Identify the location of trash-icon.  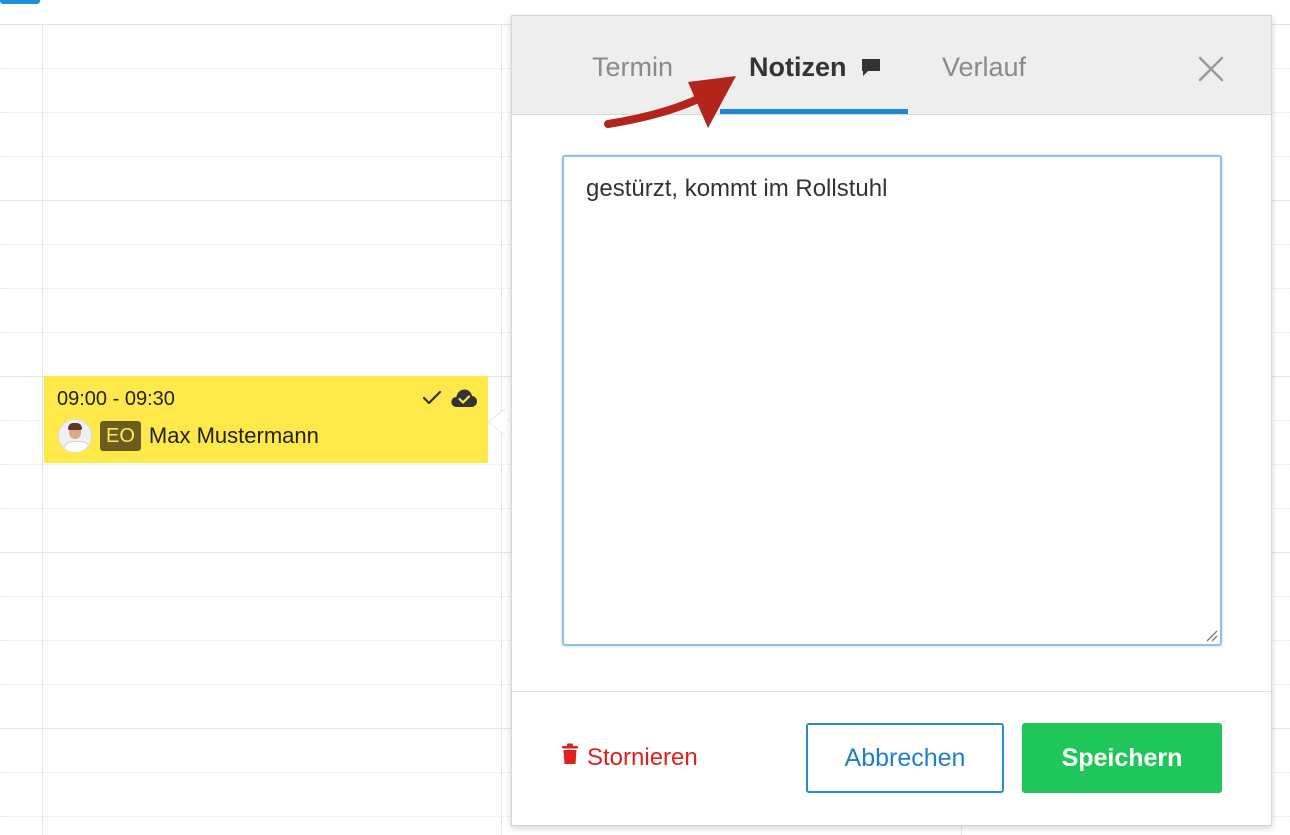
(574, 757).